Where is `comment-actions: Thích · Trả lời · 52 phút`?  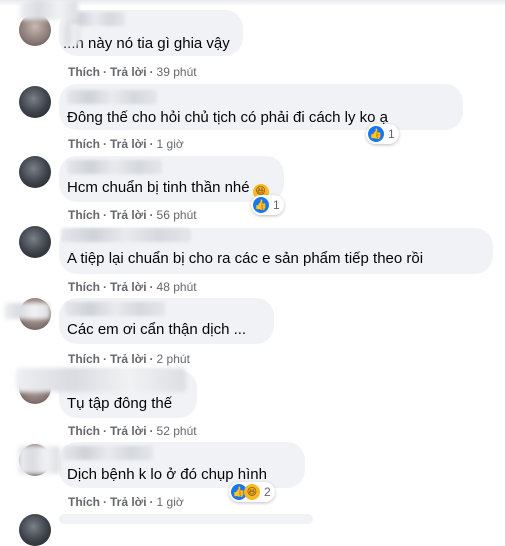
comment-actions: Thích · Trả lời · 52 phút is located at coordinates (132, 431).